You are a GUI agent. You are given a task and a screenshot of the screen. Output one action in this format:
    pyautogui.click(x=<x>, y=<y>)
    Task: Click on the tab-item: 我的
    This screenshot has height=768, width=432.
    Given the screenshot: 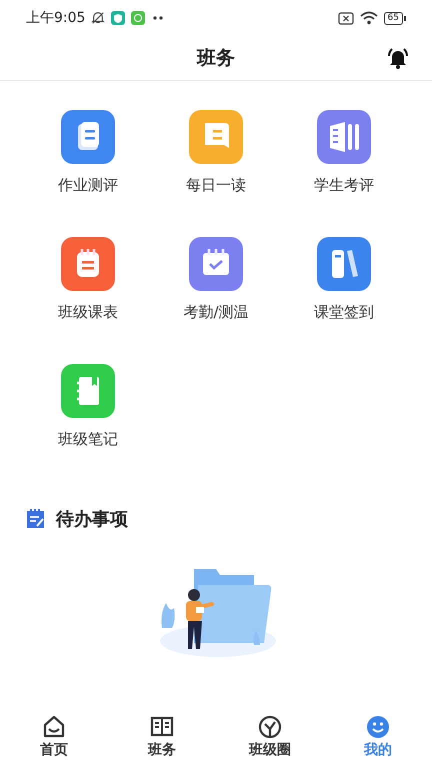 What is the action you would take?
    pyautogui.click(x=378, y=739)
    